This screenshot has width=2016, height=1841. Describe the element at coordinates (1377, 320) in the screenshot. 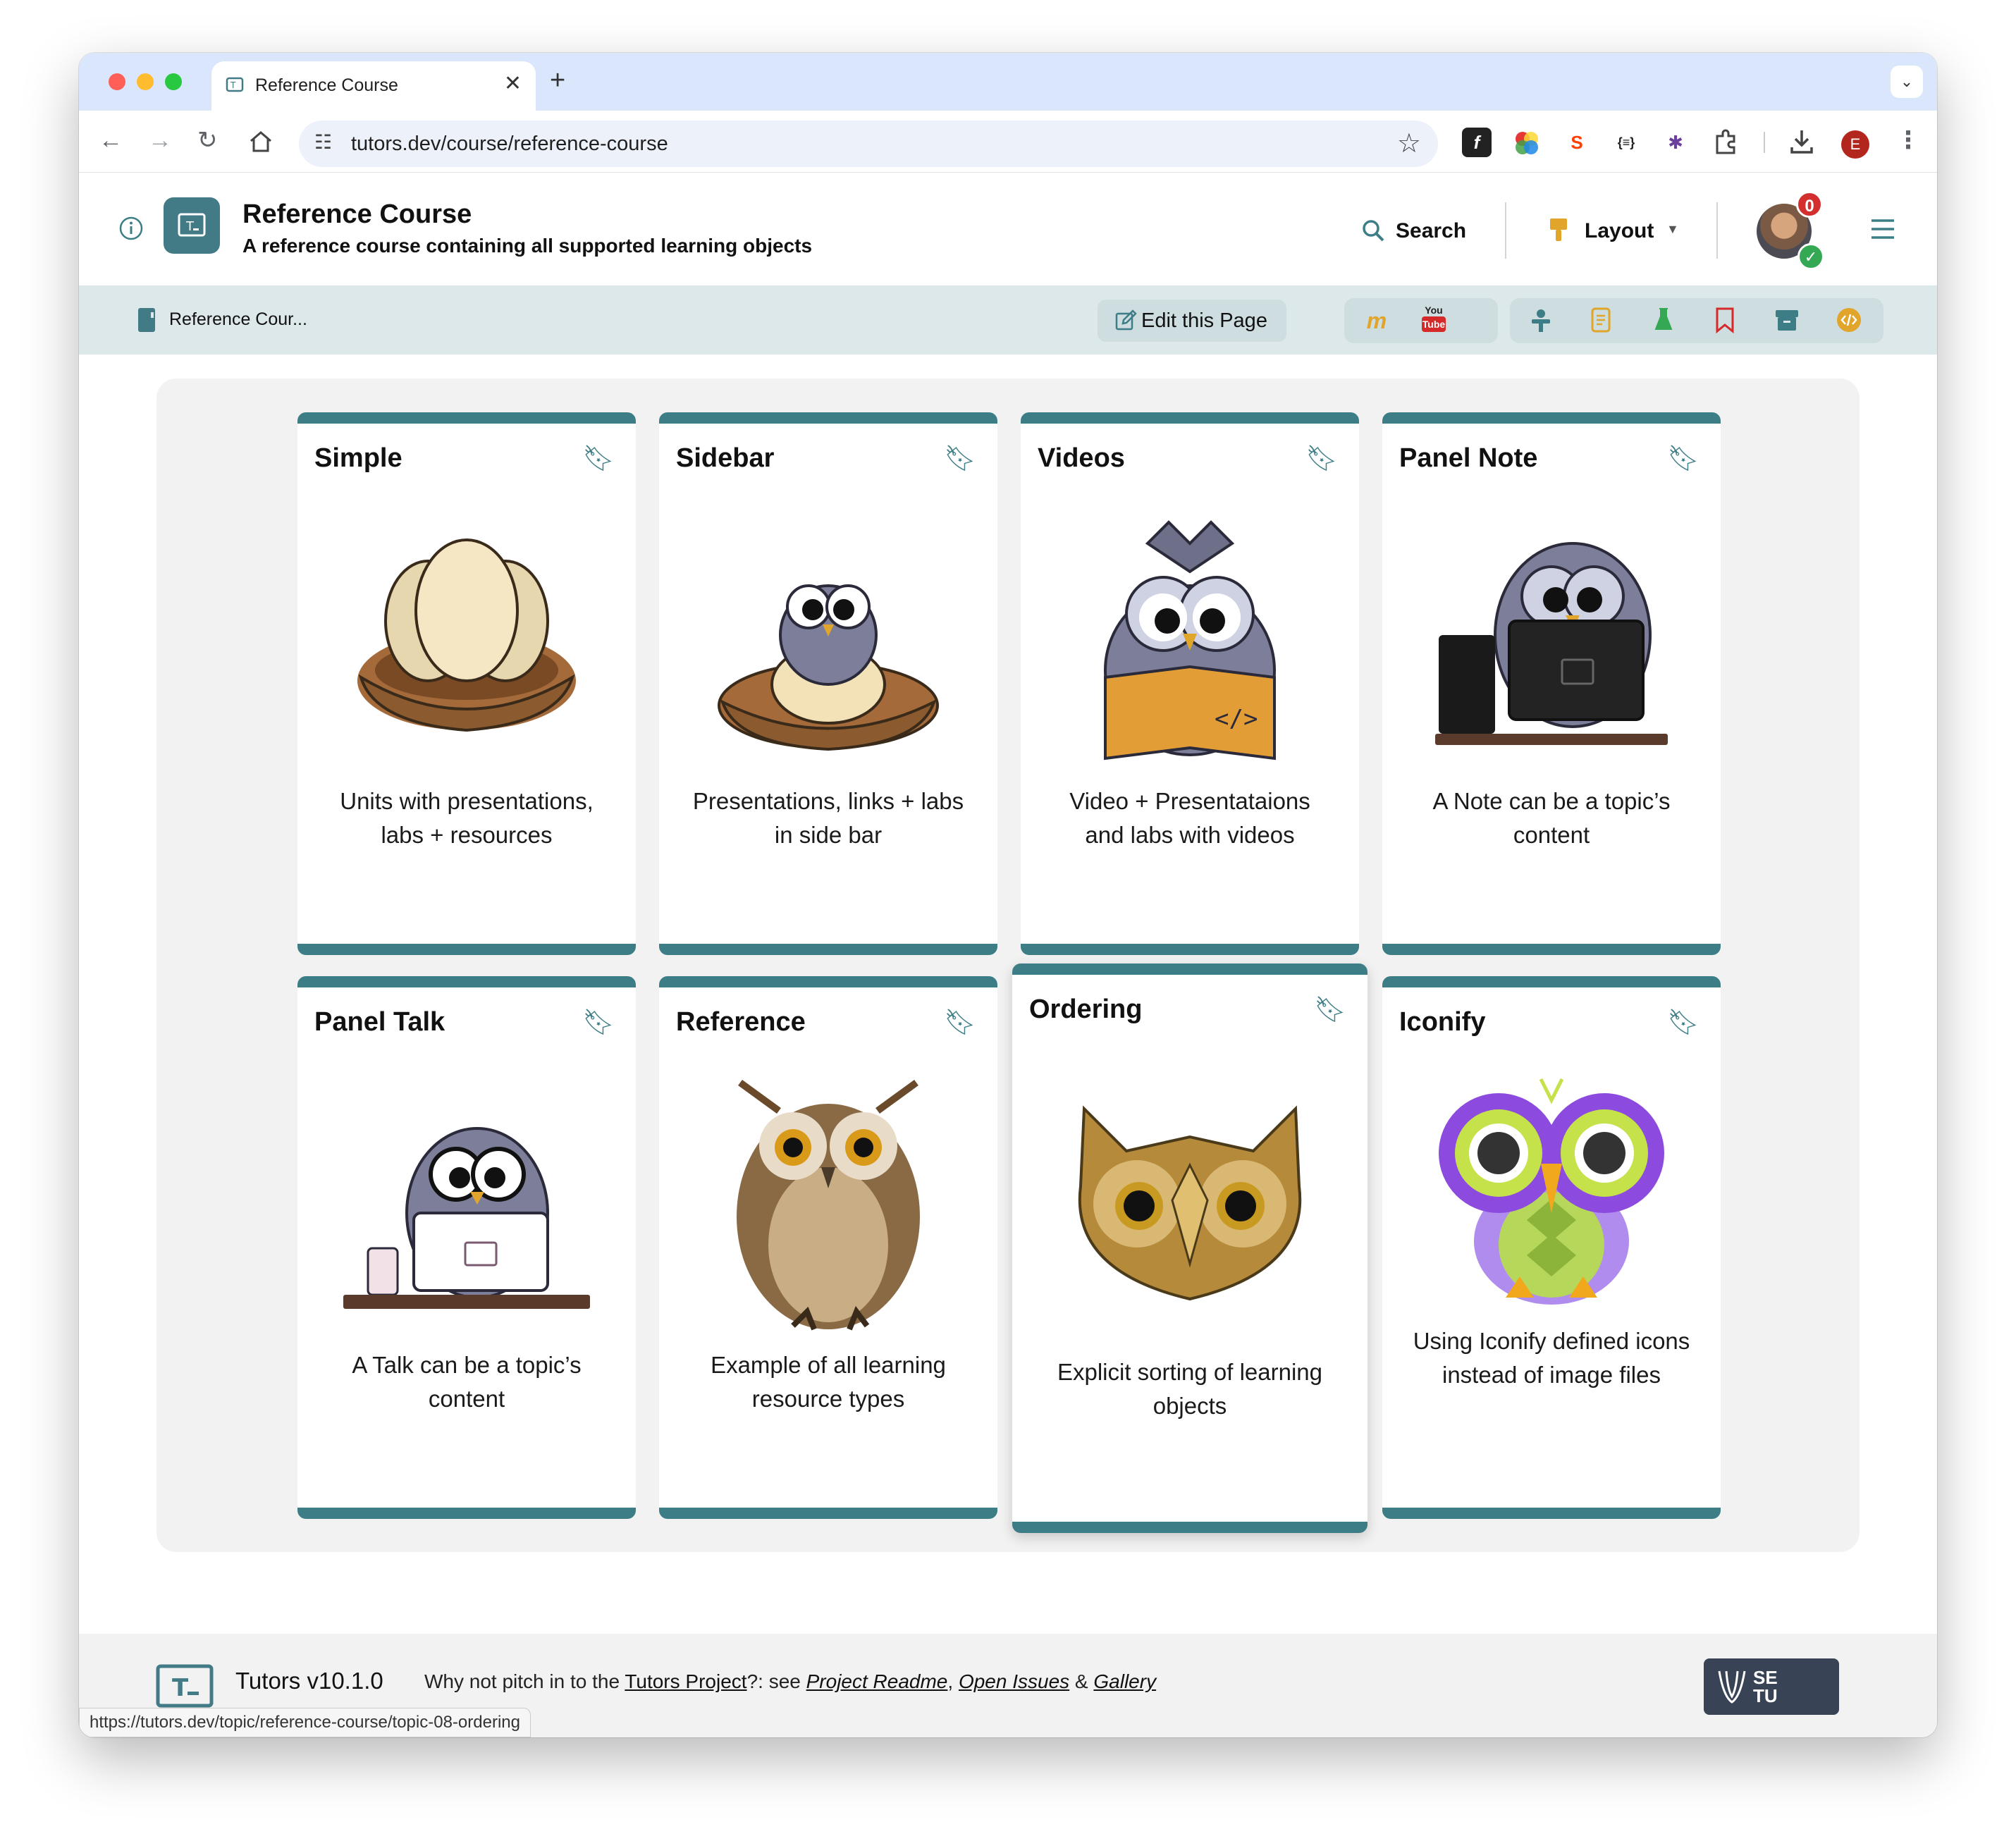

I see `moodle-icon: m` at that location.